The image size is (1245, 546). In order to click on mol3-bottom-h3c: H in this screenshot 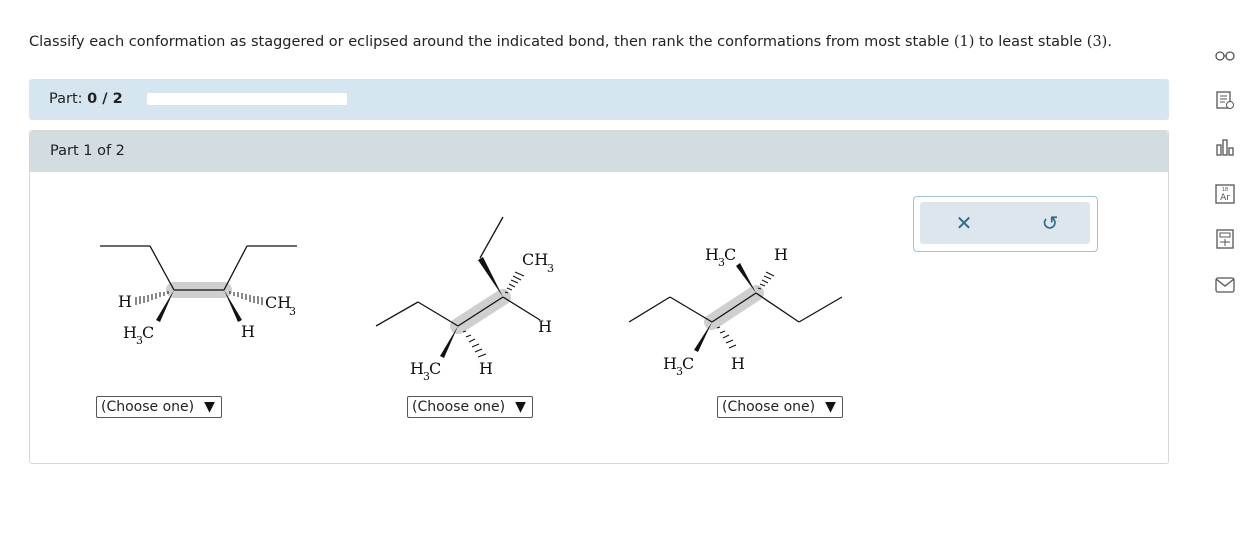, I will do `click(670, 363)`.